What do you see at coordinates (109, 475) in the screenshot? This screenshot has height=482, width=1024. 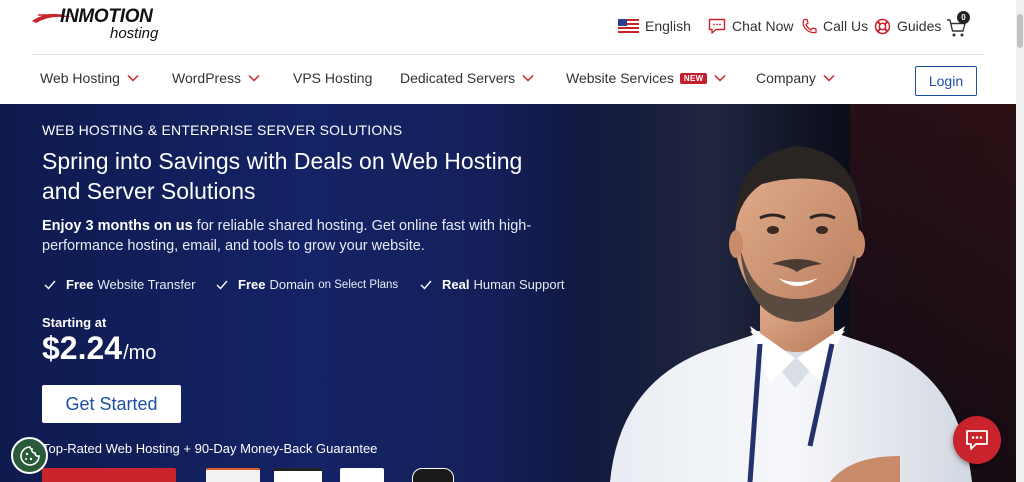 I see `award-badge-red` at bounding box center [109, 475].